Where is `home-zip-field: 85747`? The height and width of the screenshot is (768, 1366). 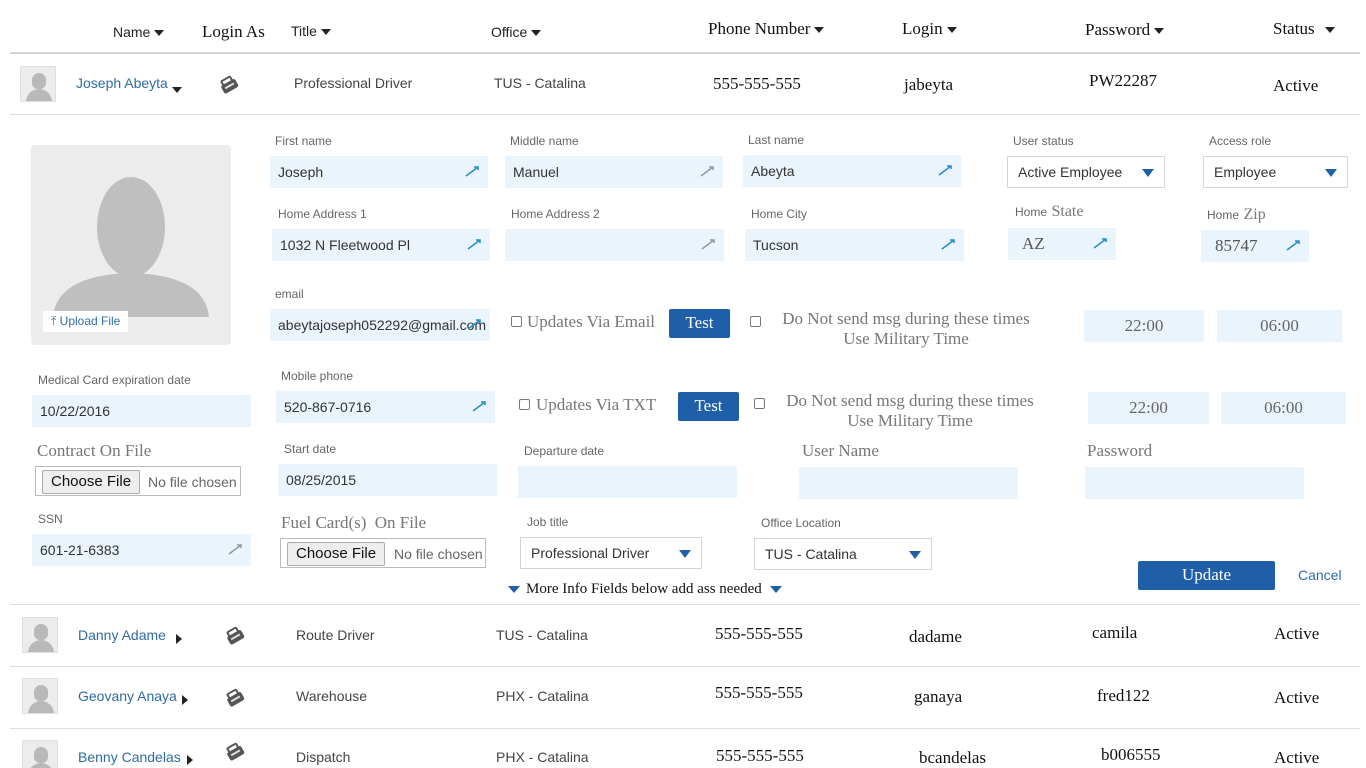
home-zip-field: 85747 is located at coordinates (1255, 246).